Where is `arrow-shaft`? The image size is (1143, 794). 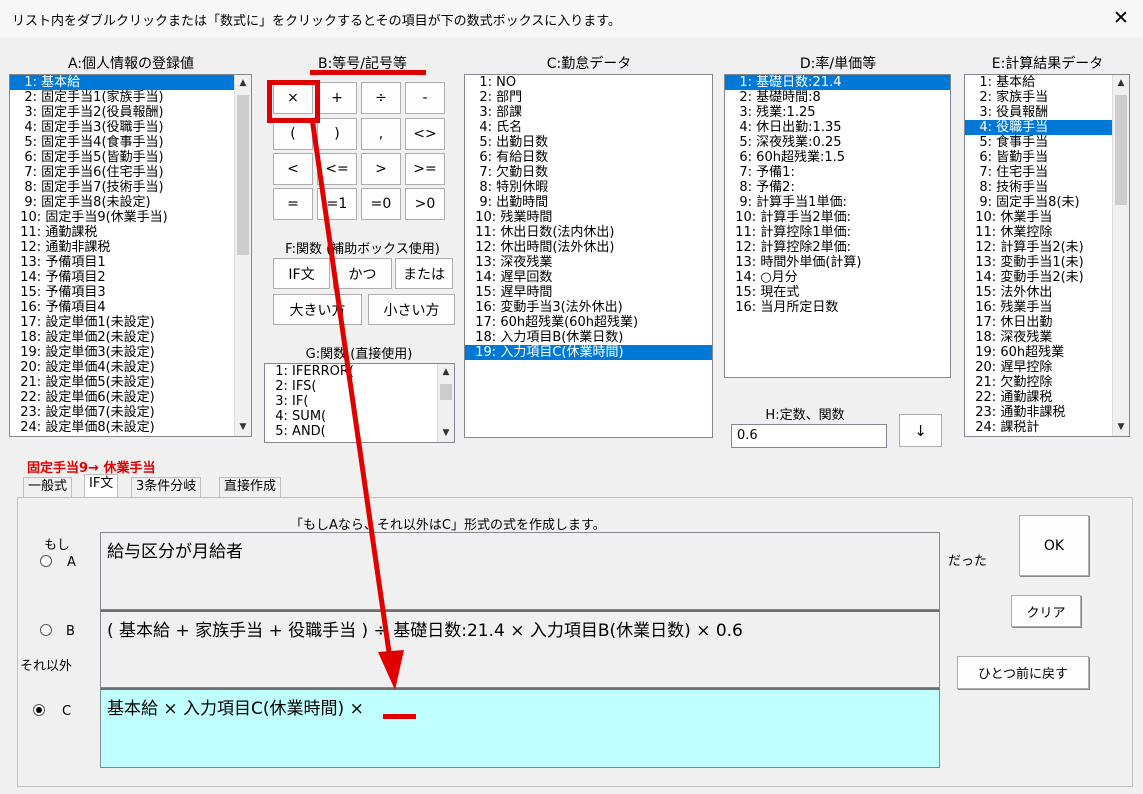 arrow-shaft is located at coordinates (351, 392).